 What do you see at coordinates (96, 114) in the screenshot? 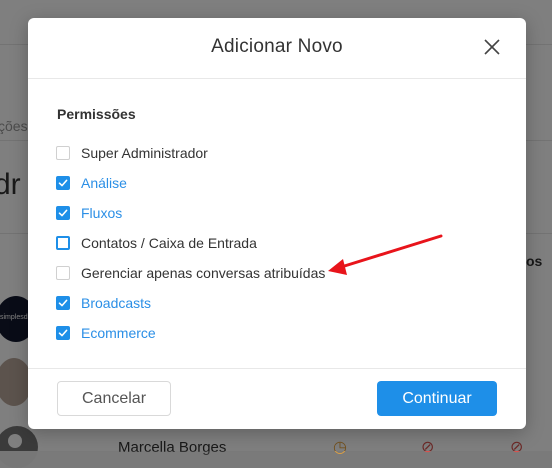
I see `permissions-title: Permissões` at bounding box center [96, 114].